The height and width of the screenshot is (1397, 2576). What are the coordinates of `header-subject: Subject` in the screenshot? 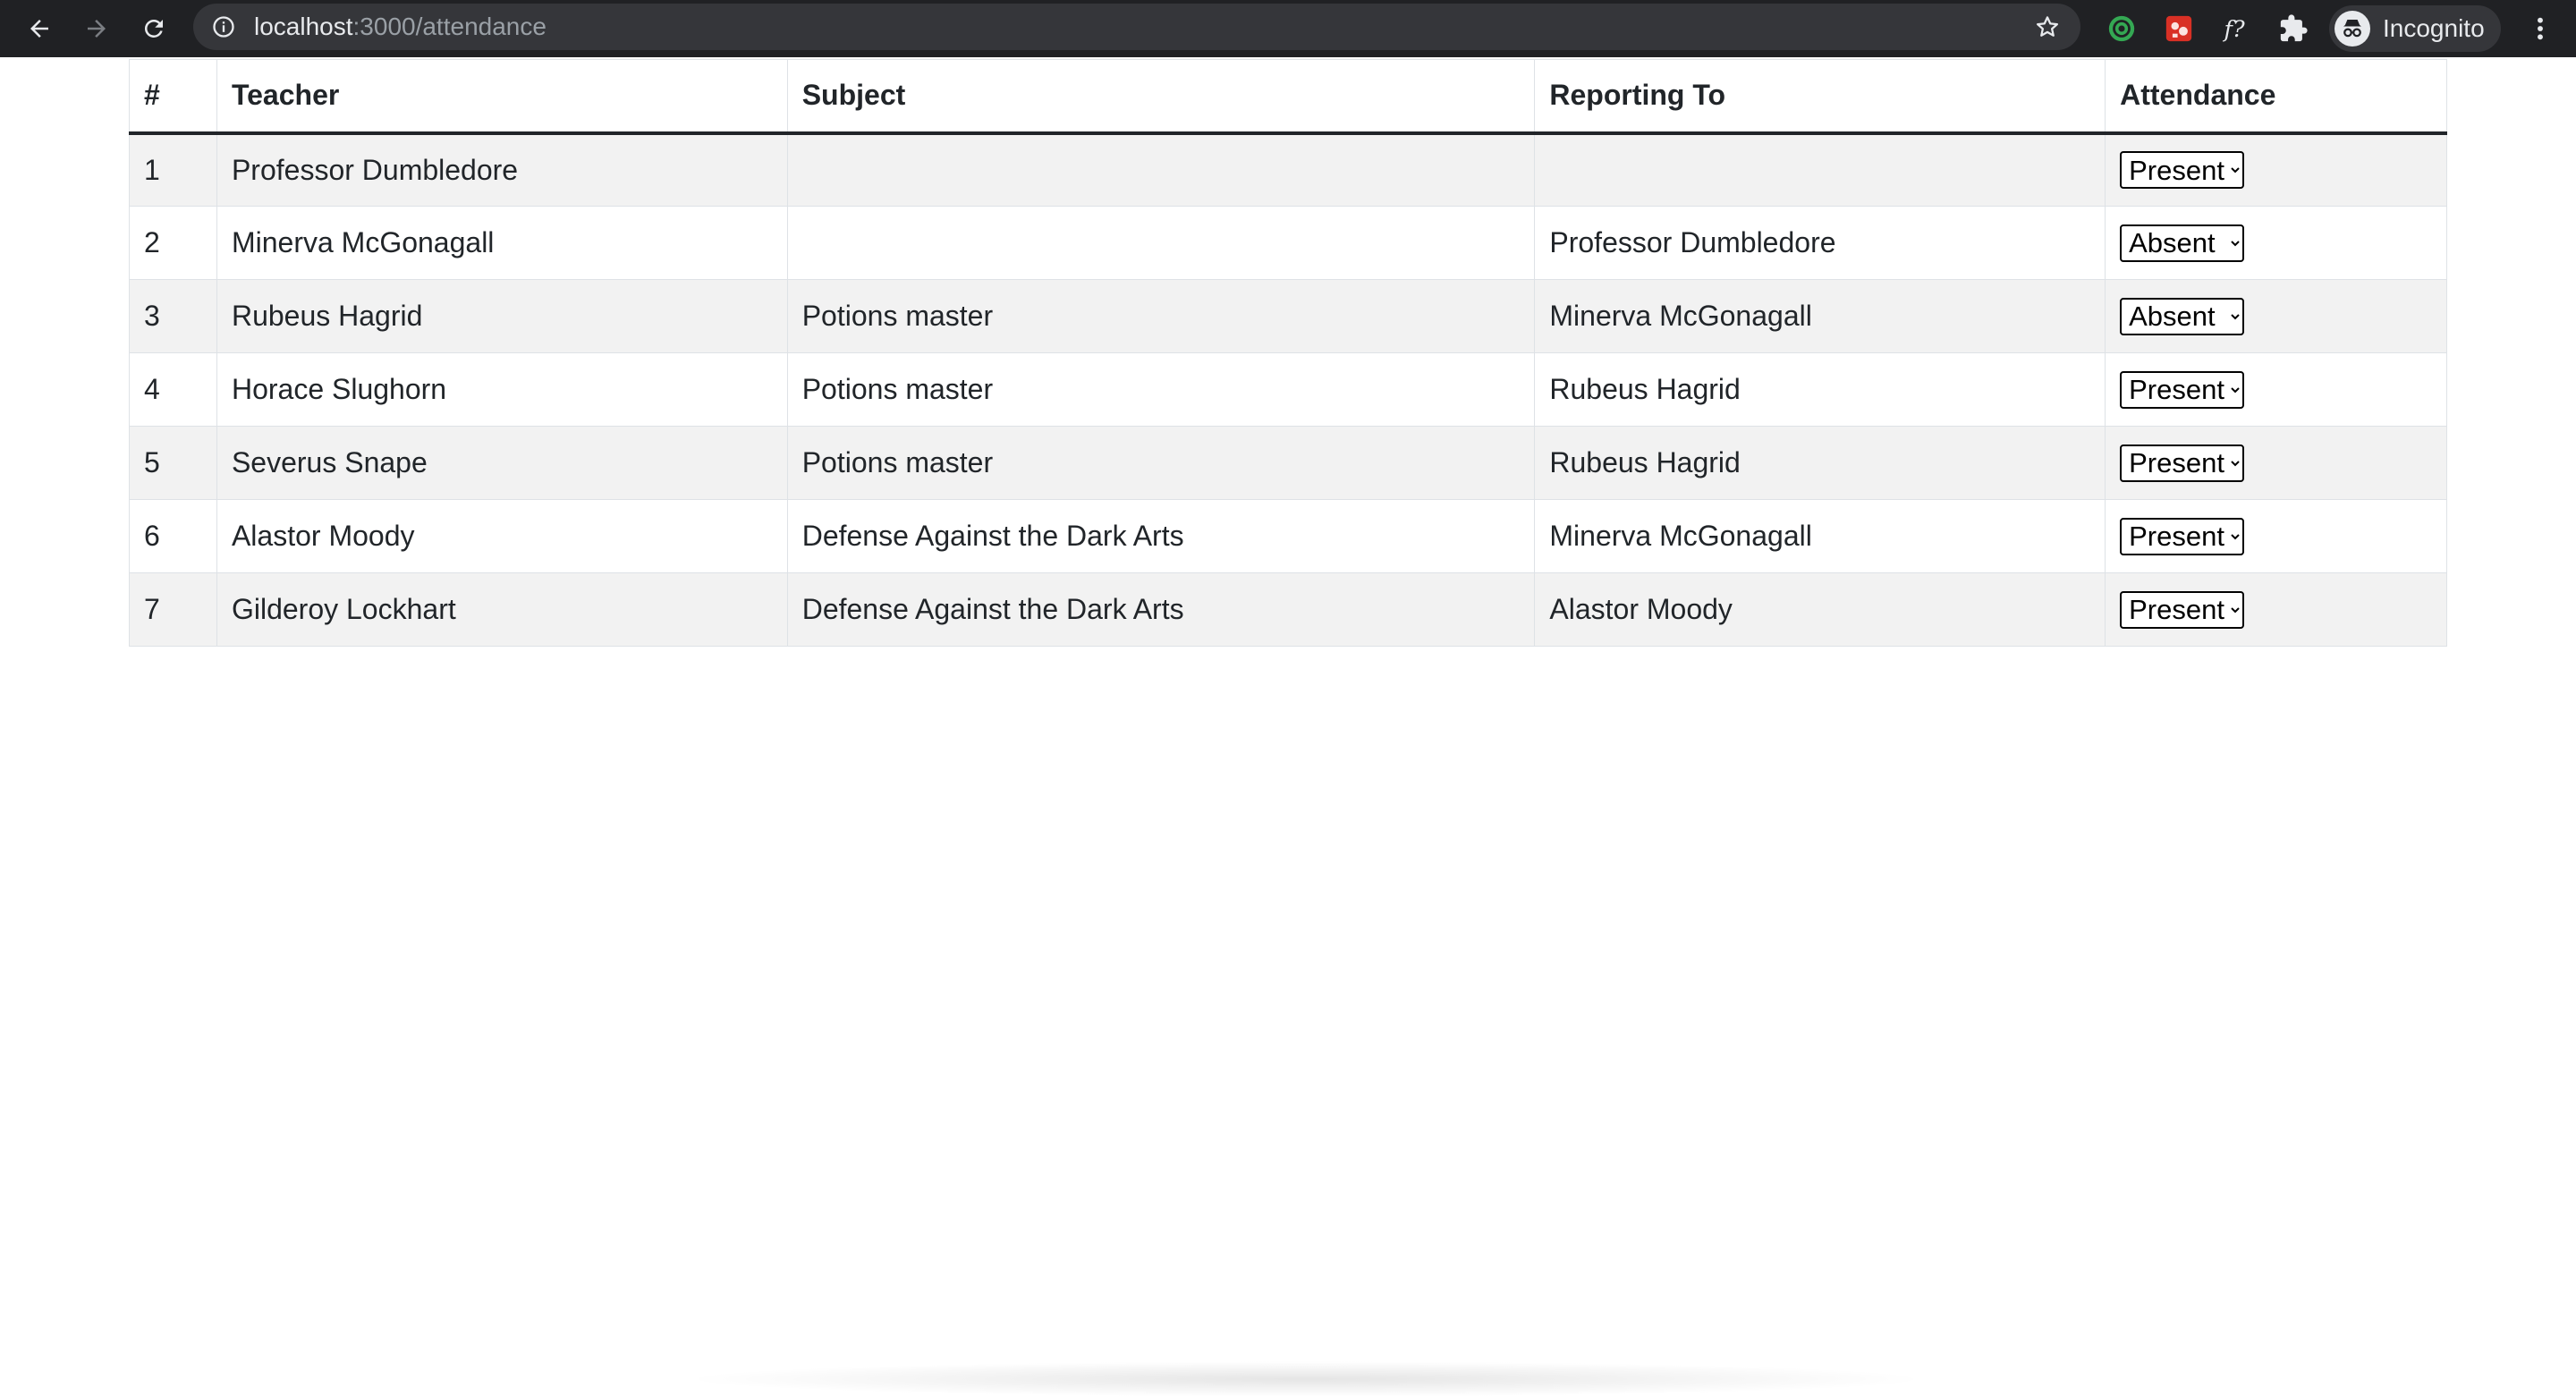 It's located at (1161, 97).